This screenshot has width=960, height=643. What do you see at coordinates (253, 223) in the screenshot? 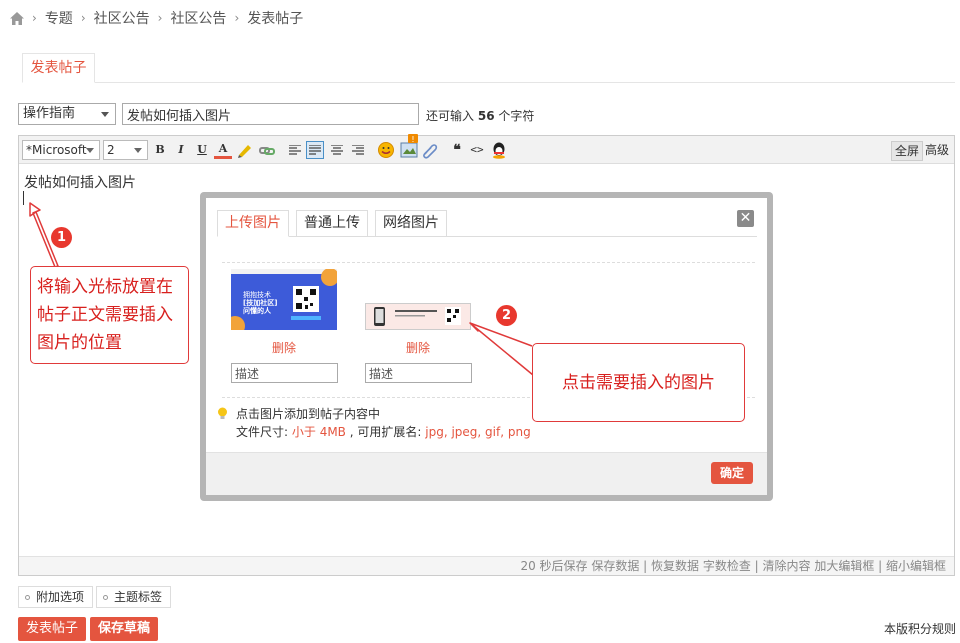
I see `tab-upload-image: 上传图片` at bounding box center [253, 223].